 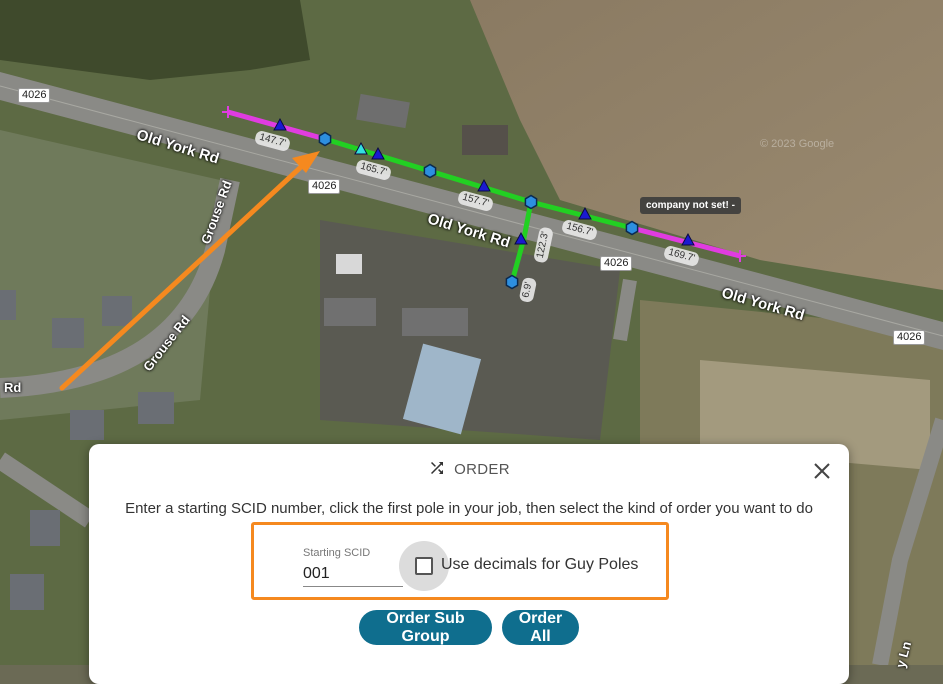 I want to click on starting-scid-label: Starting SCID, so click(x=337, y=553).